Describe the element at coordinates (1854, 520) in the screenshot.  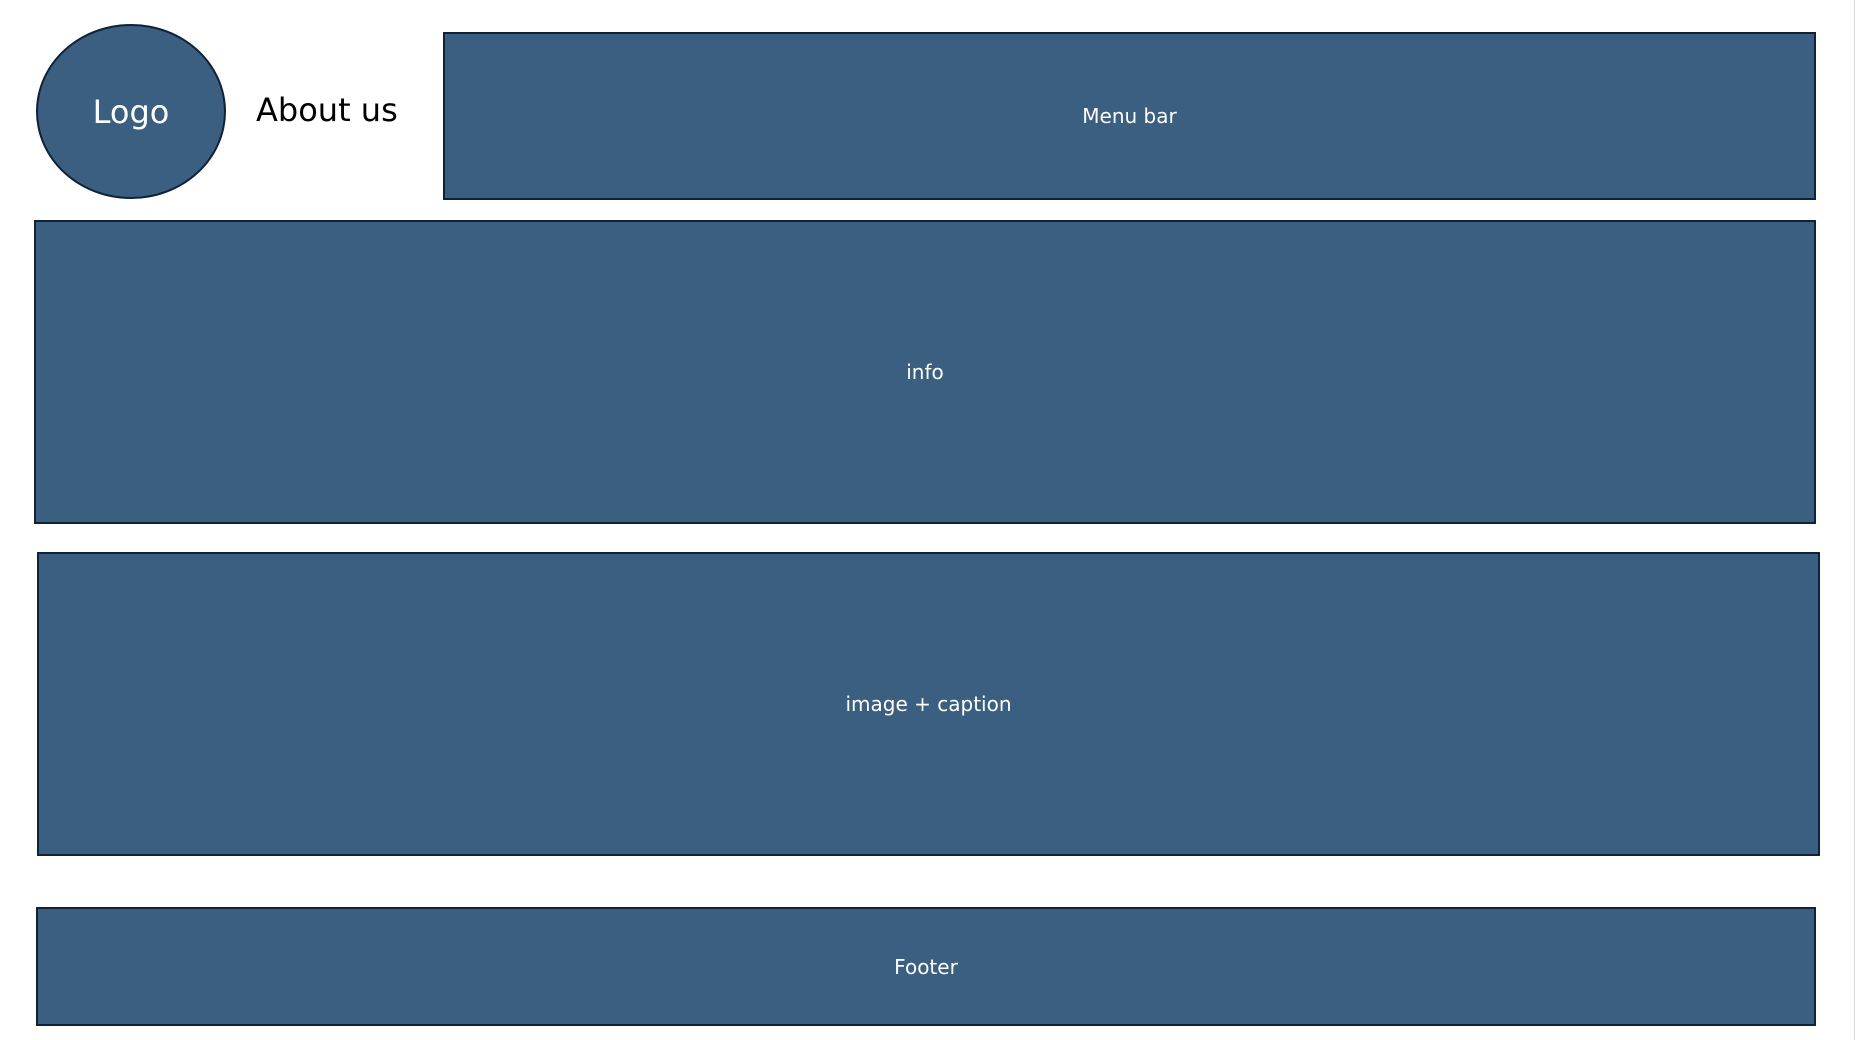
I see `window-edge` at that location.